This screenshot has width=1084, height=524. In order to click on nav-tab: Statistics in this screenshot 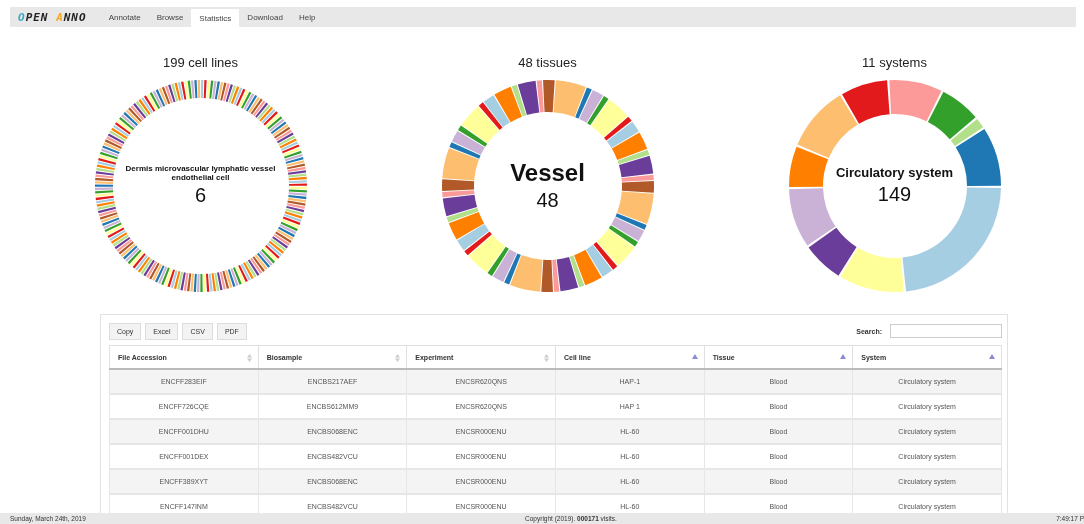, I will do `click(215, 18)`.